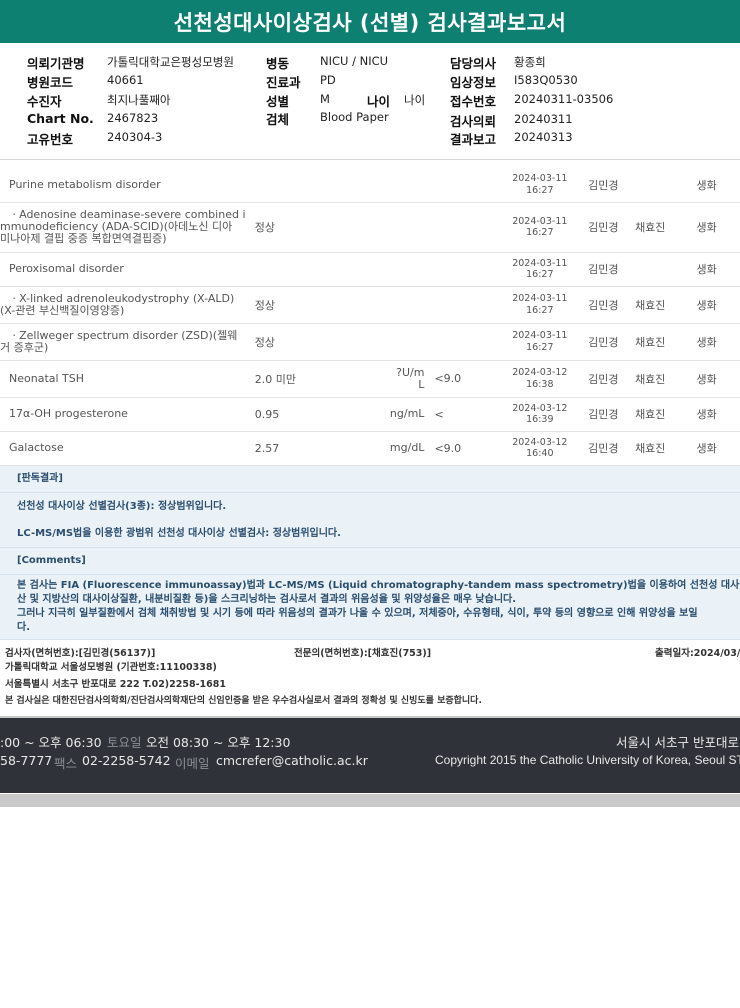 This screenshot has height=1008, width=740. Describe the element at coordinates (218, 742) in the screenshot. I see `saturday-hours: 오전 08:30 ~ 오후 12:30` at that location.